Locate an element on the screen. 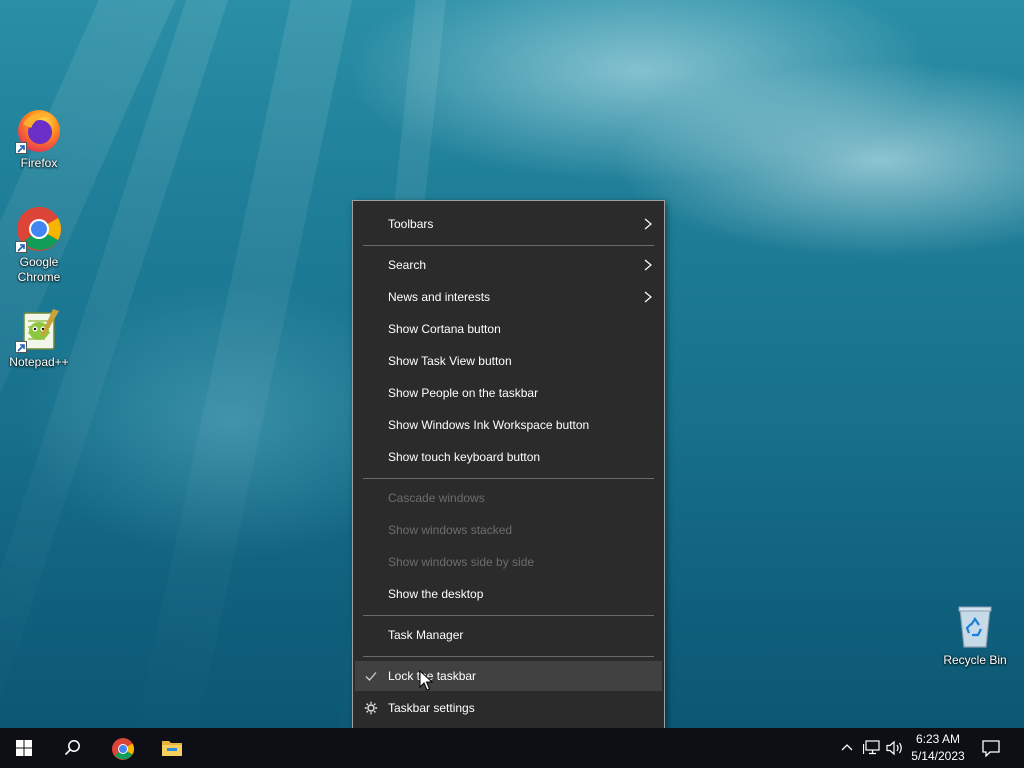  menu-item-label: Show Windows Ink Workspace button is located at coordinates (489, 425).